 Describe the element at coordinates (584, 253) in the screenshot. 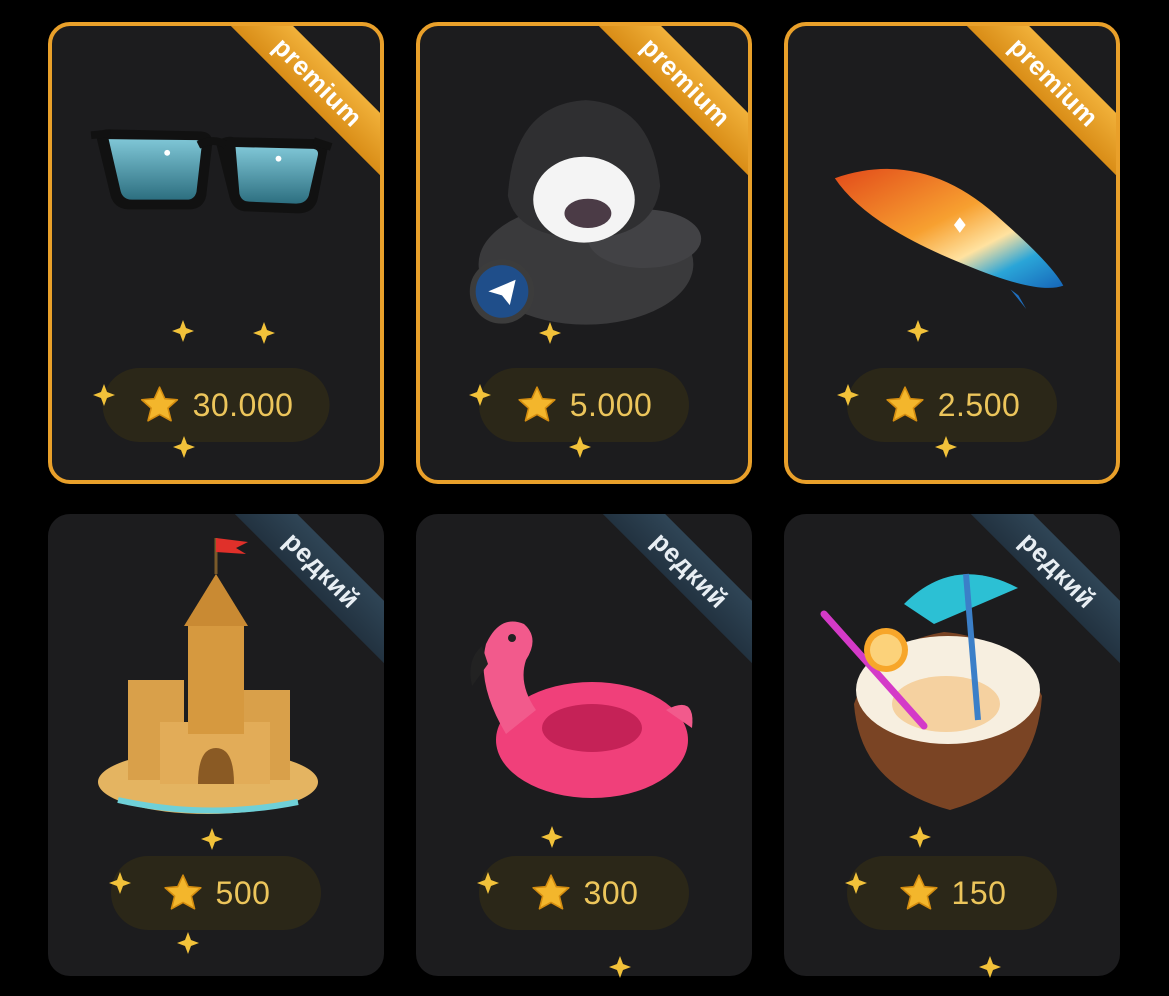

I see `gift-card-teddy-bear: premium 5.000` at that location.